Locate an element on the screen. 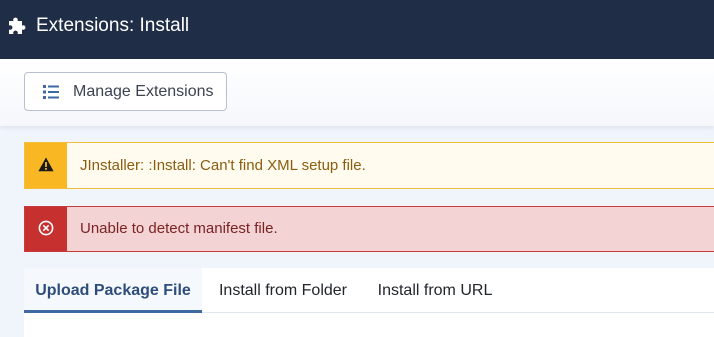  manage-extensions-button: Manage Extensions is located at coordinates (125, 91).